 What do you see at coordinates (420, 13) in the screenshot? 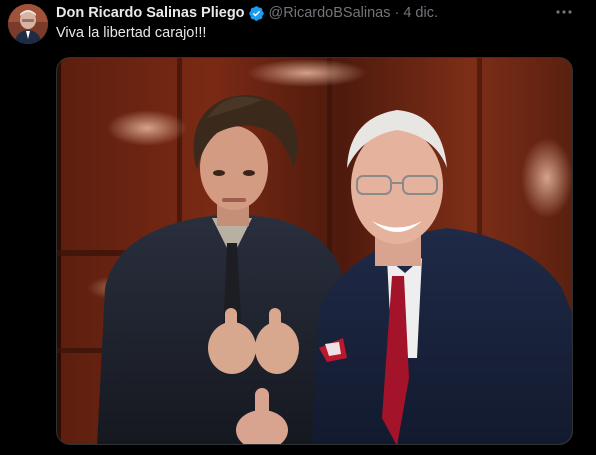
I see `tweet-date: 4 dic.` at bounding box center [420, 13].